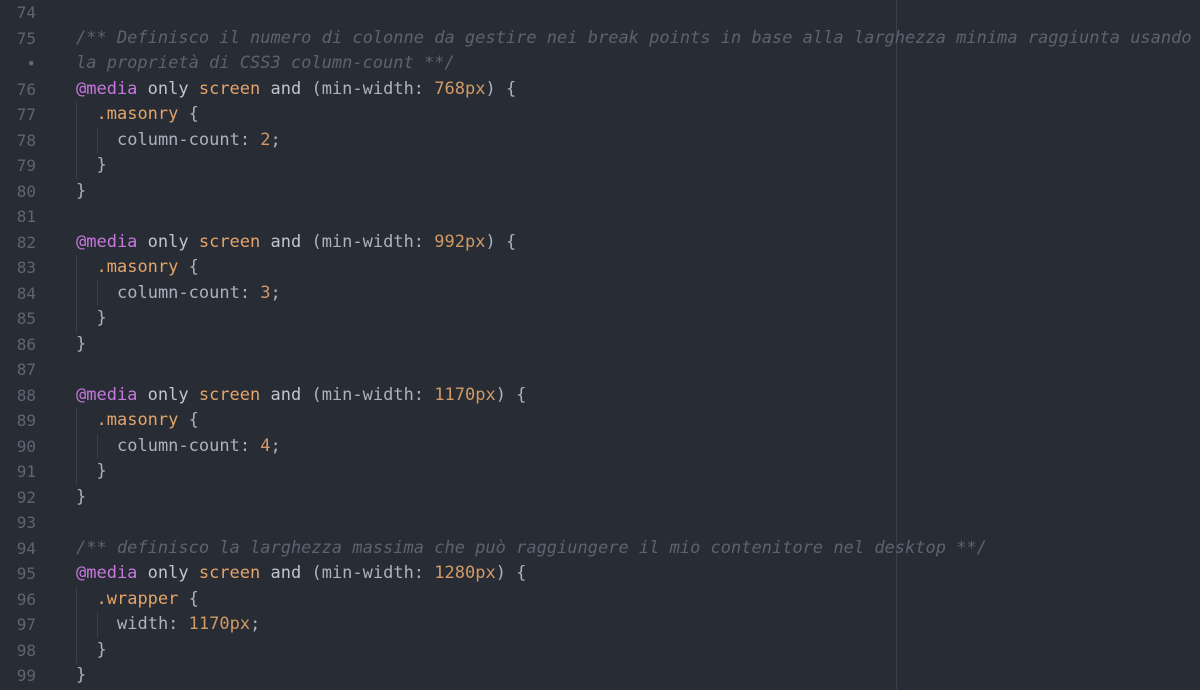 Image resolution: width=1200 pixels, height=690 pixels. What do you see at coordinates (26, 191) in the screenshot?
I see `line-number: 80` at bounding box center [26, 191].